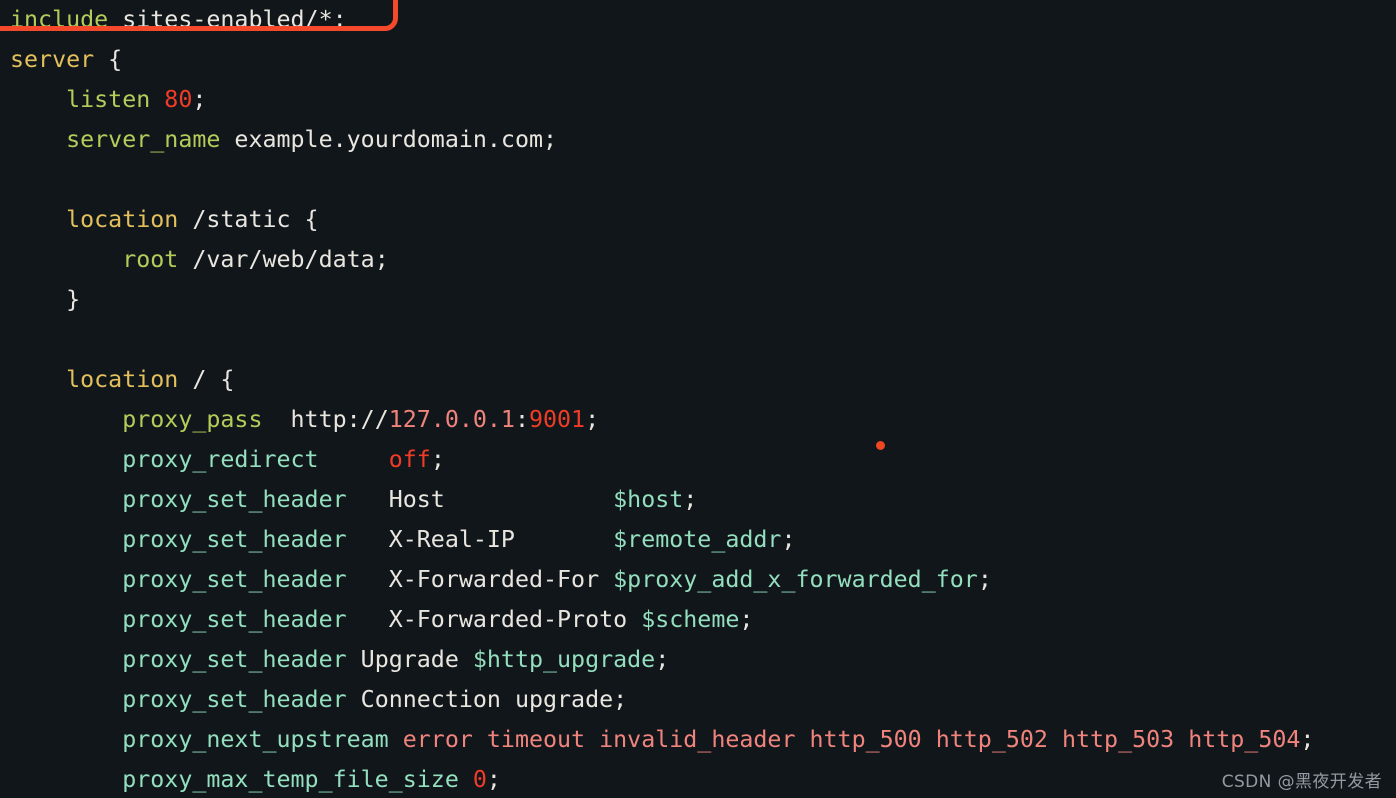  I want to click on line-proxy-max-temp: proxy_max_temp_file_size 0;, so click(698, 779).